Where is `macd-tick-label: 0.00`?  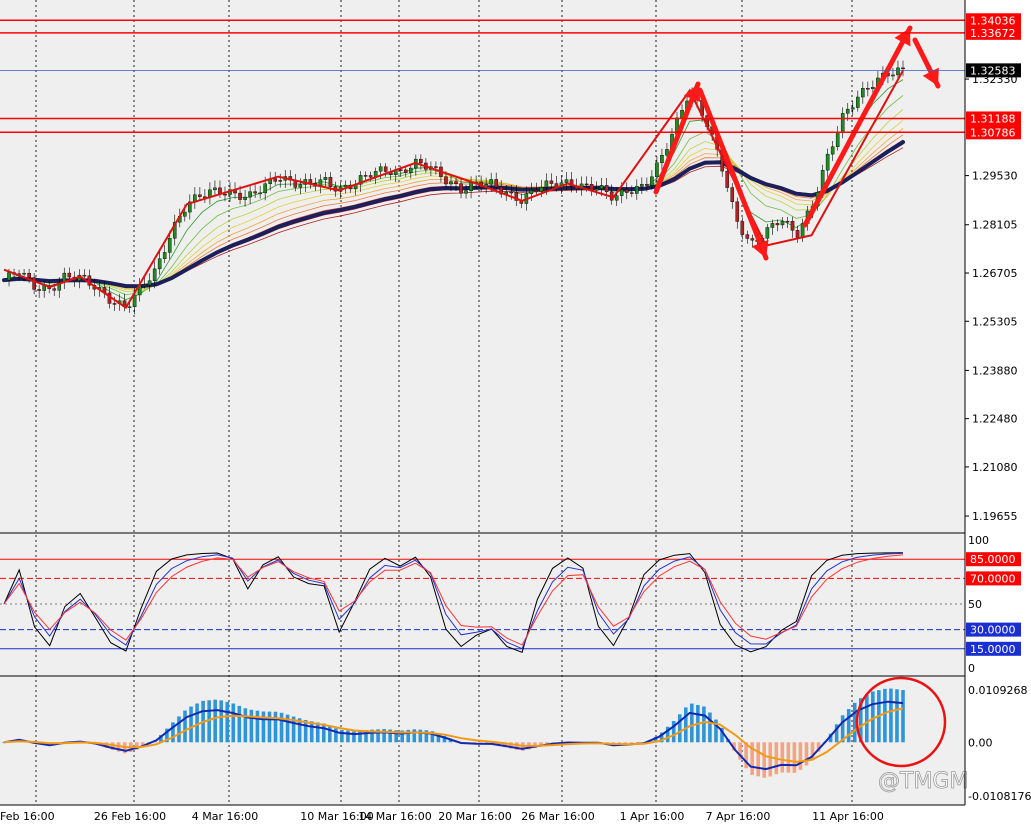
macd-tick-label: 0.00 is located at coordinates (980, 742).